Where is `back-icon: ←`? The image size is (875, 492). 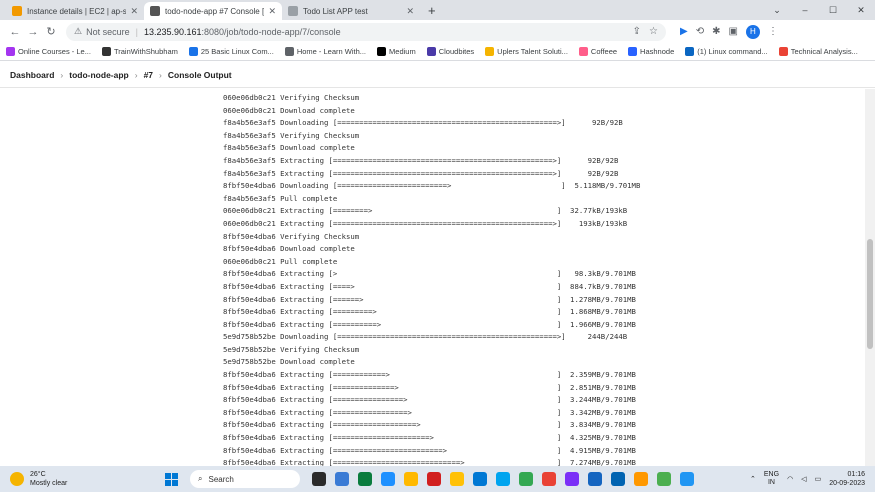 back-icon: ← is located at coordinates (15, 32).